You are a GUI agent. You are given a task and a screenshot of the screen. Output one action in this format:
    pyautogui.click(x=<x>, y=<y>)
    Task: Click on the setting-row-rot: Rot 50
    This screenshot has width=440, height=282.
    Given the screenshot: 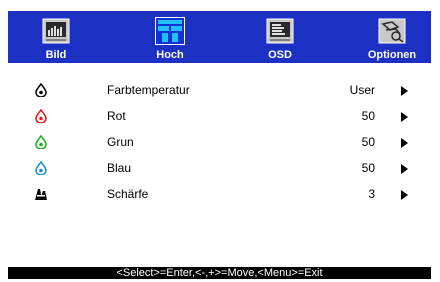 What is the action you would take?
    pyautogui.click(x=219, y=116)
    